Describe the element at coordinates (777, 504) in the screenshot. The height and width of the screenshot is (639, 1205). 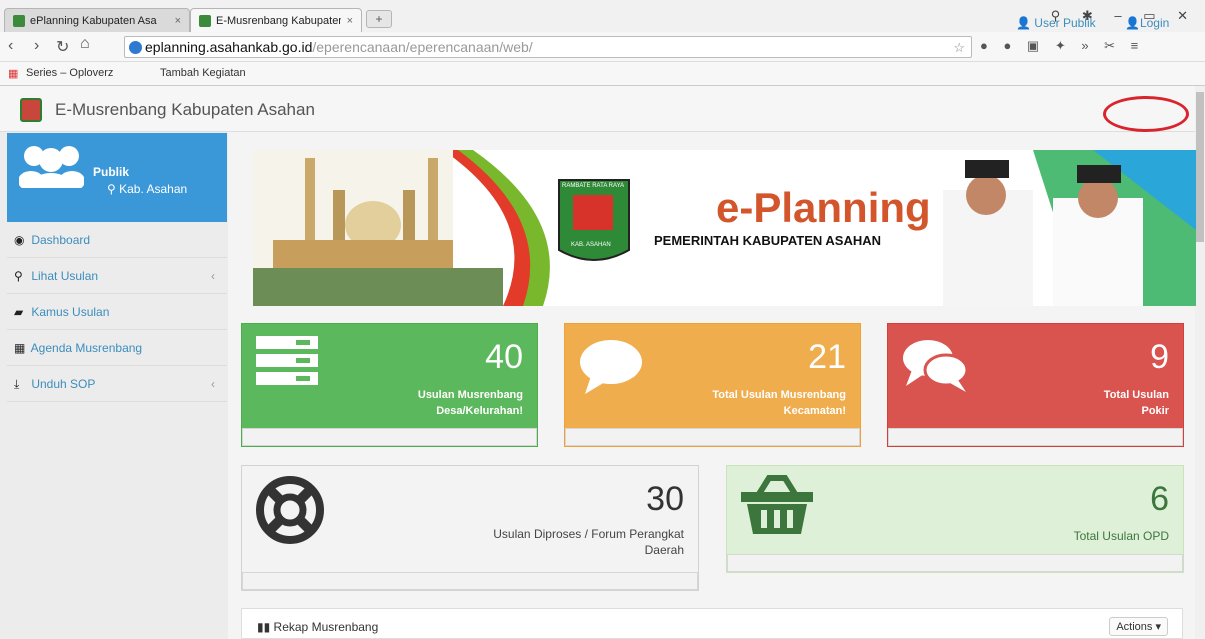
I see `shopping-basket-icon` at that location.